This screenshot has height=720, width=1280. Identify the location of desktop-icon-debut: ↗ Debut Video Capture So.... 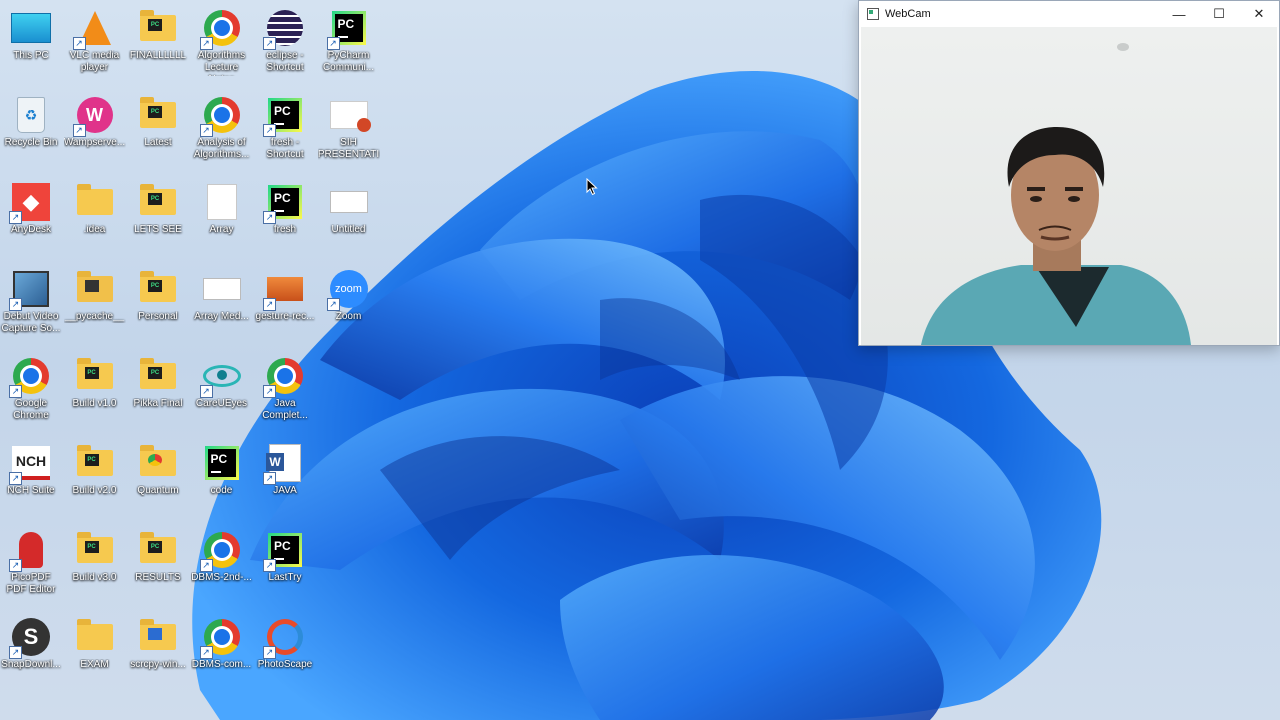
(31, 299).